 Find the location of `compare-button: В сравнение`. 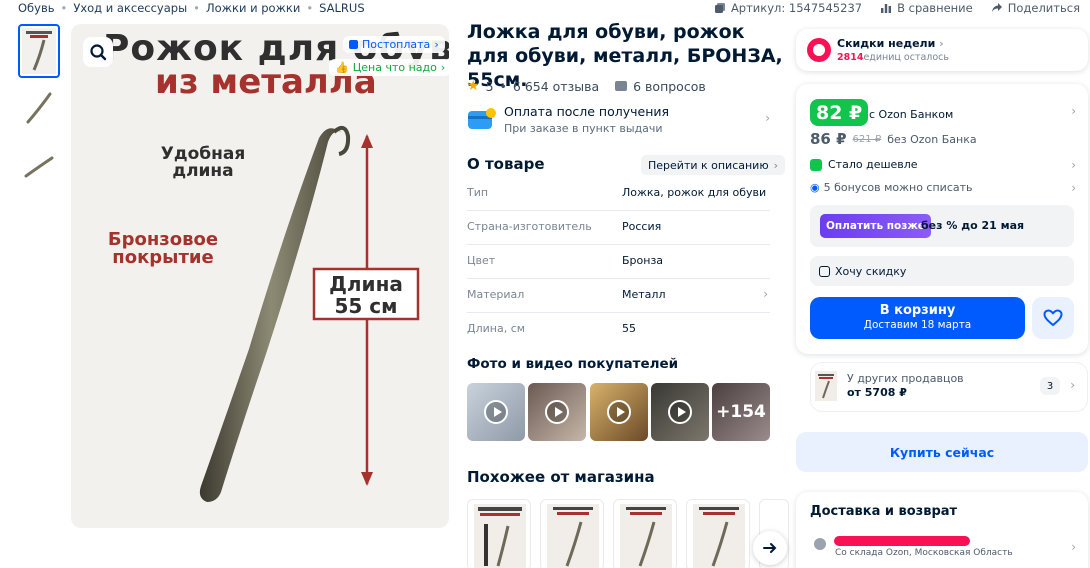

compare-button: В сравнение is located at coordinates (926, 8).